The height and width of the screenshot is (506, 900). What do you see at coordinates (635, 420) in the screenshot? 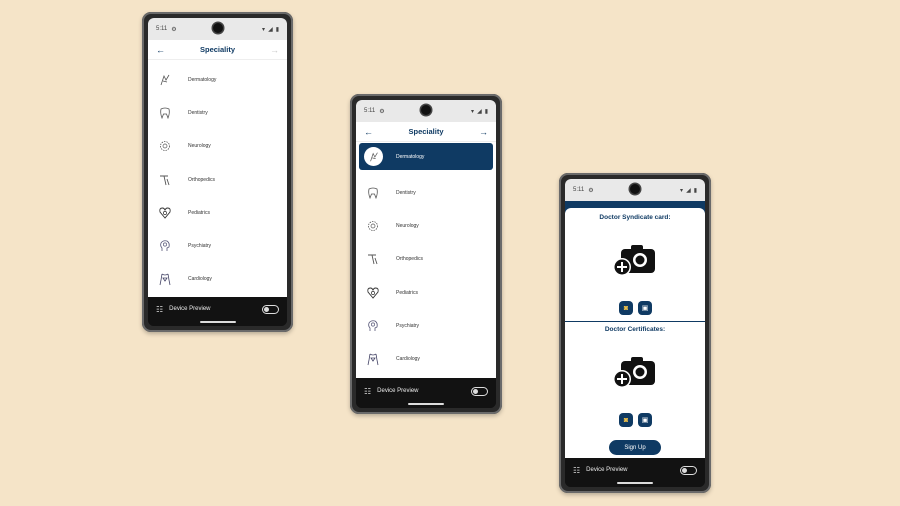
I see `certificates-upload-buttons: ◙ ▣` at bounding box center [635, 420].